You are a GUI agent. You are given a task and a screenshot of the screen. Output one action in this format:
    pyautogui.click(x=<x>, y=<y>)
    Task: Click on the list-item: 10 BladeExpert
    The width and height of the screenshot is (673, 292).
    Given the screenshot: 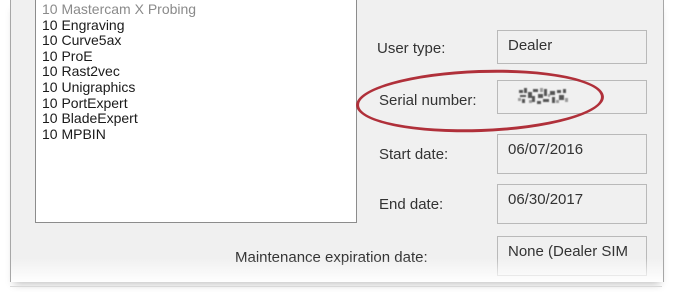 What is the action you would take?
    pyautogui.click(x=116, y=119)
    